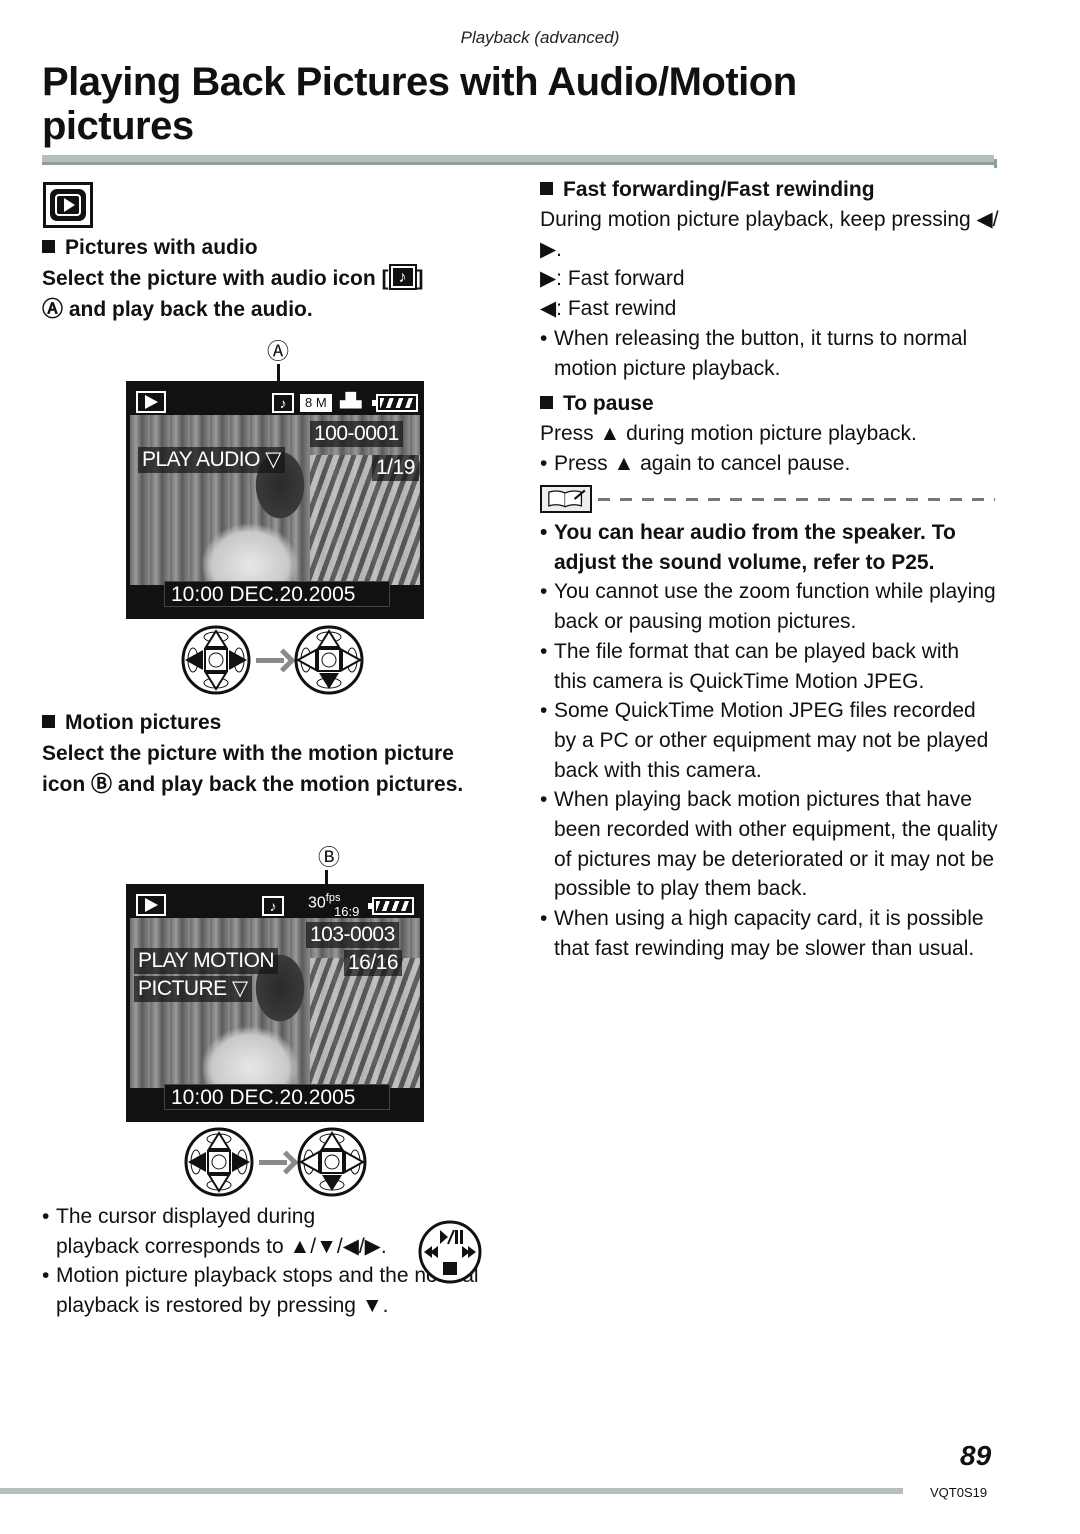  What do you see at coordinates (770, 464) in the screenshot?
I see `pause-bullet: Press ▲ again to cancel pause.` at bounding box center [770, 464].